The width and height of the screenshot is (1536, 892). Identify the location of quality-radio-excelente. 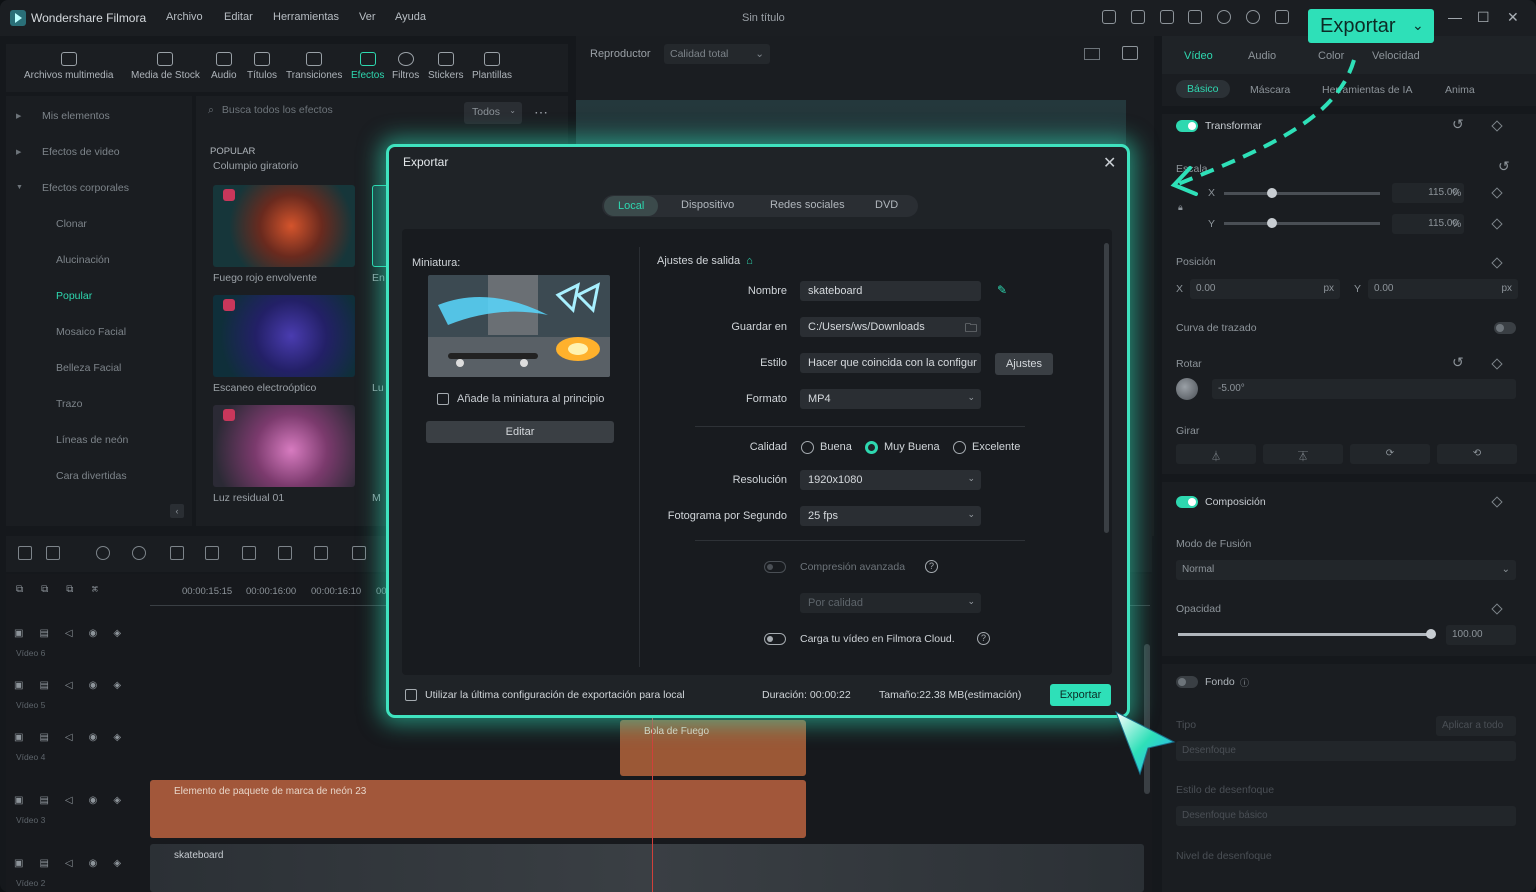
(959, 447).